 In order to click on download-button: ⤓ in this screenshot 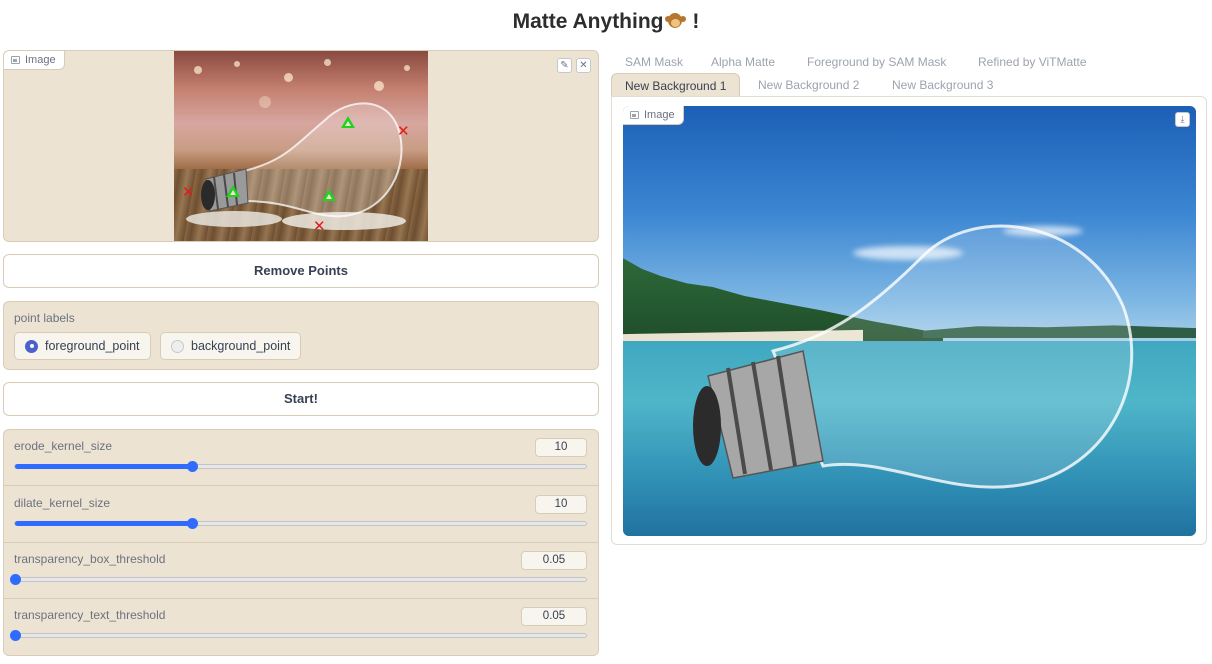, I will do `click(1182, 119)`.